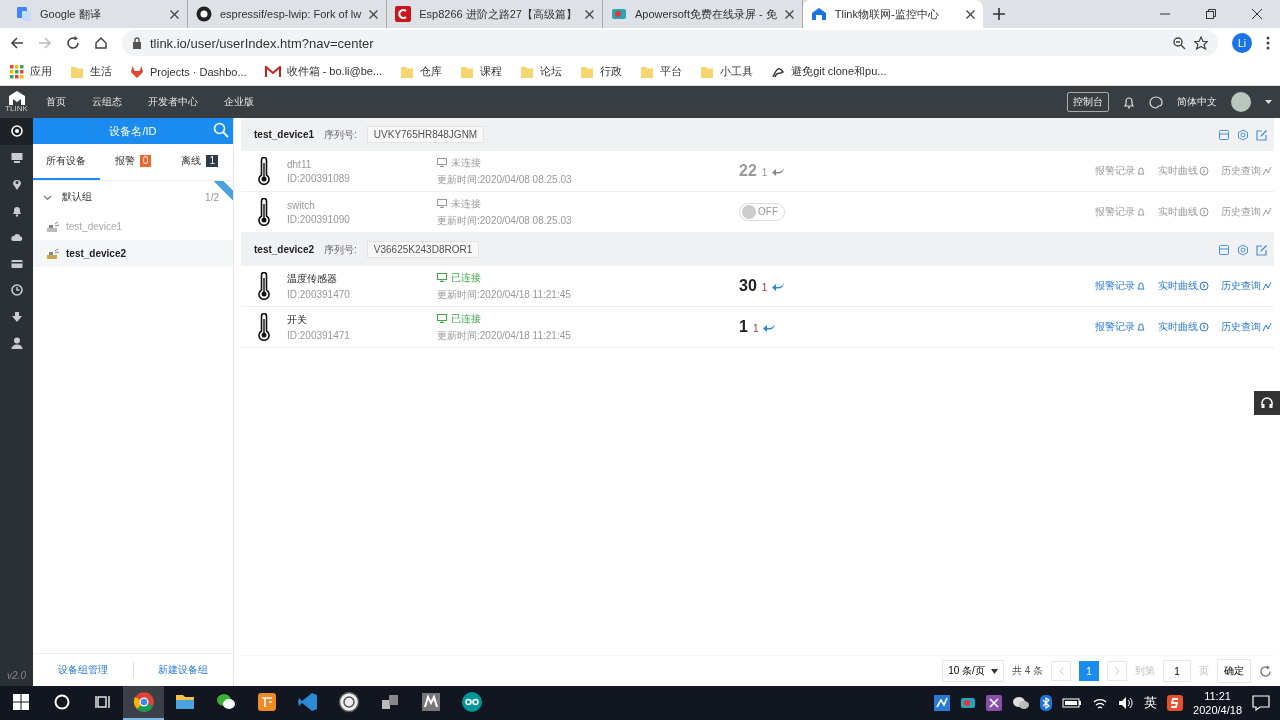  I want to click on filter-tab: 报警 0, so click(133, 162).